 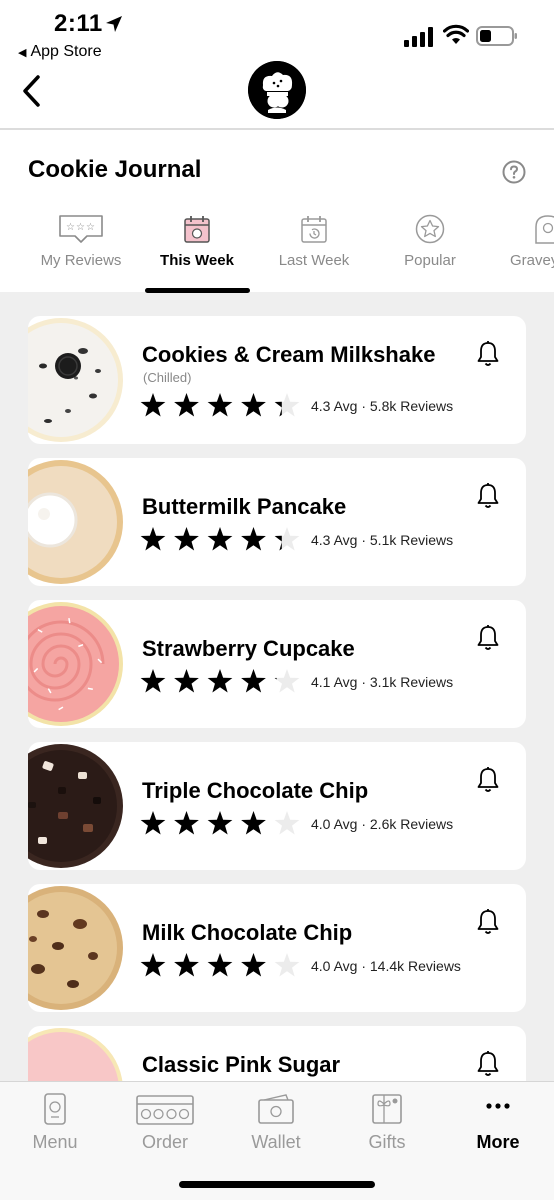 I want to click on cookie-name: Classic Pink Sugar, so click(x=241, y=1064).